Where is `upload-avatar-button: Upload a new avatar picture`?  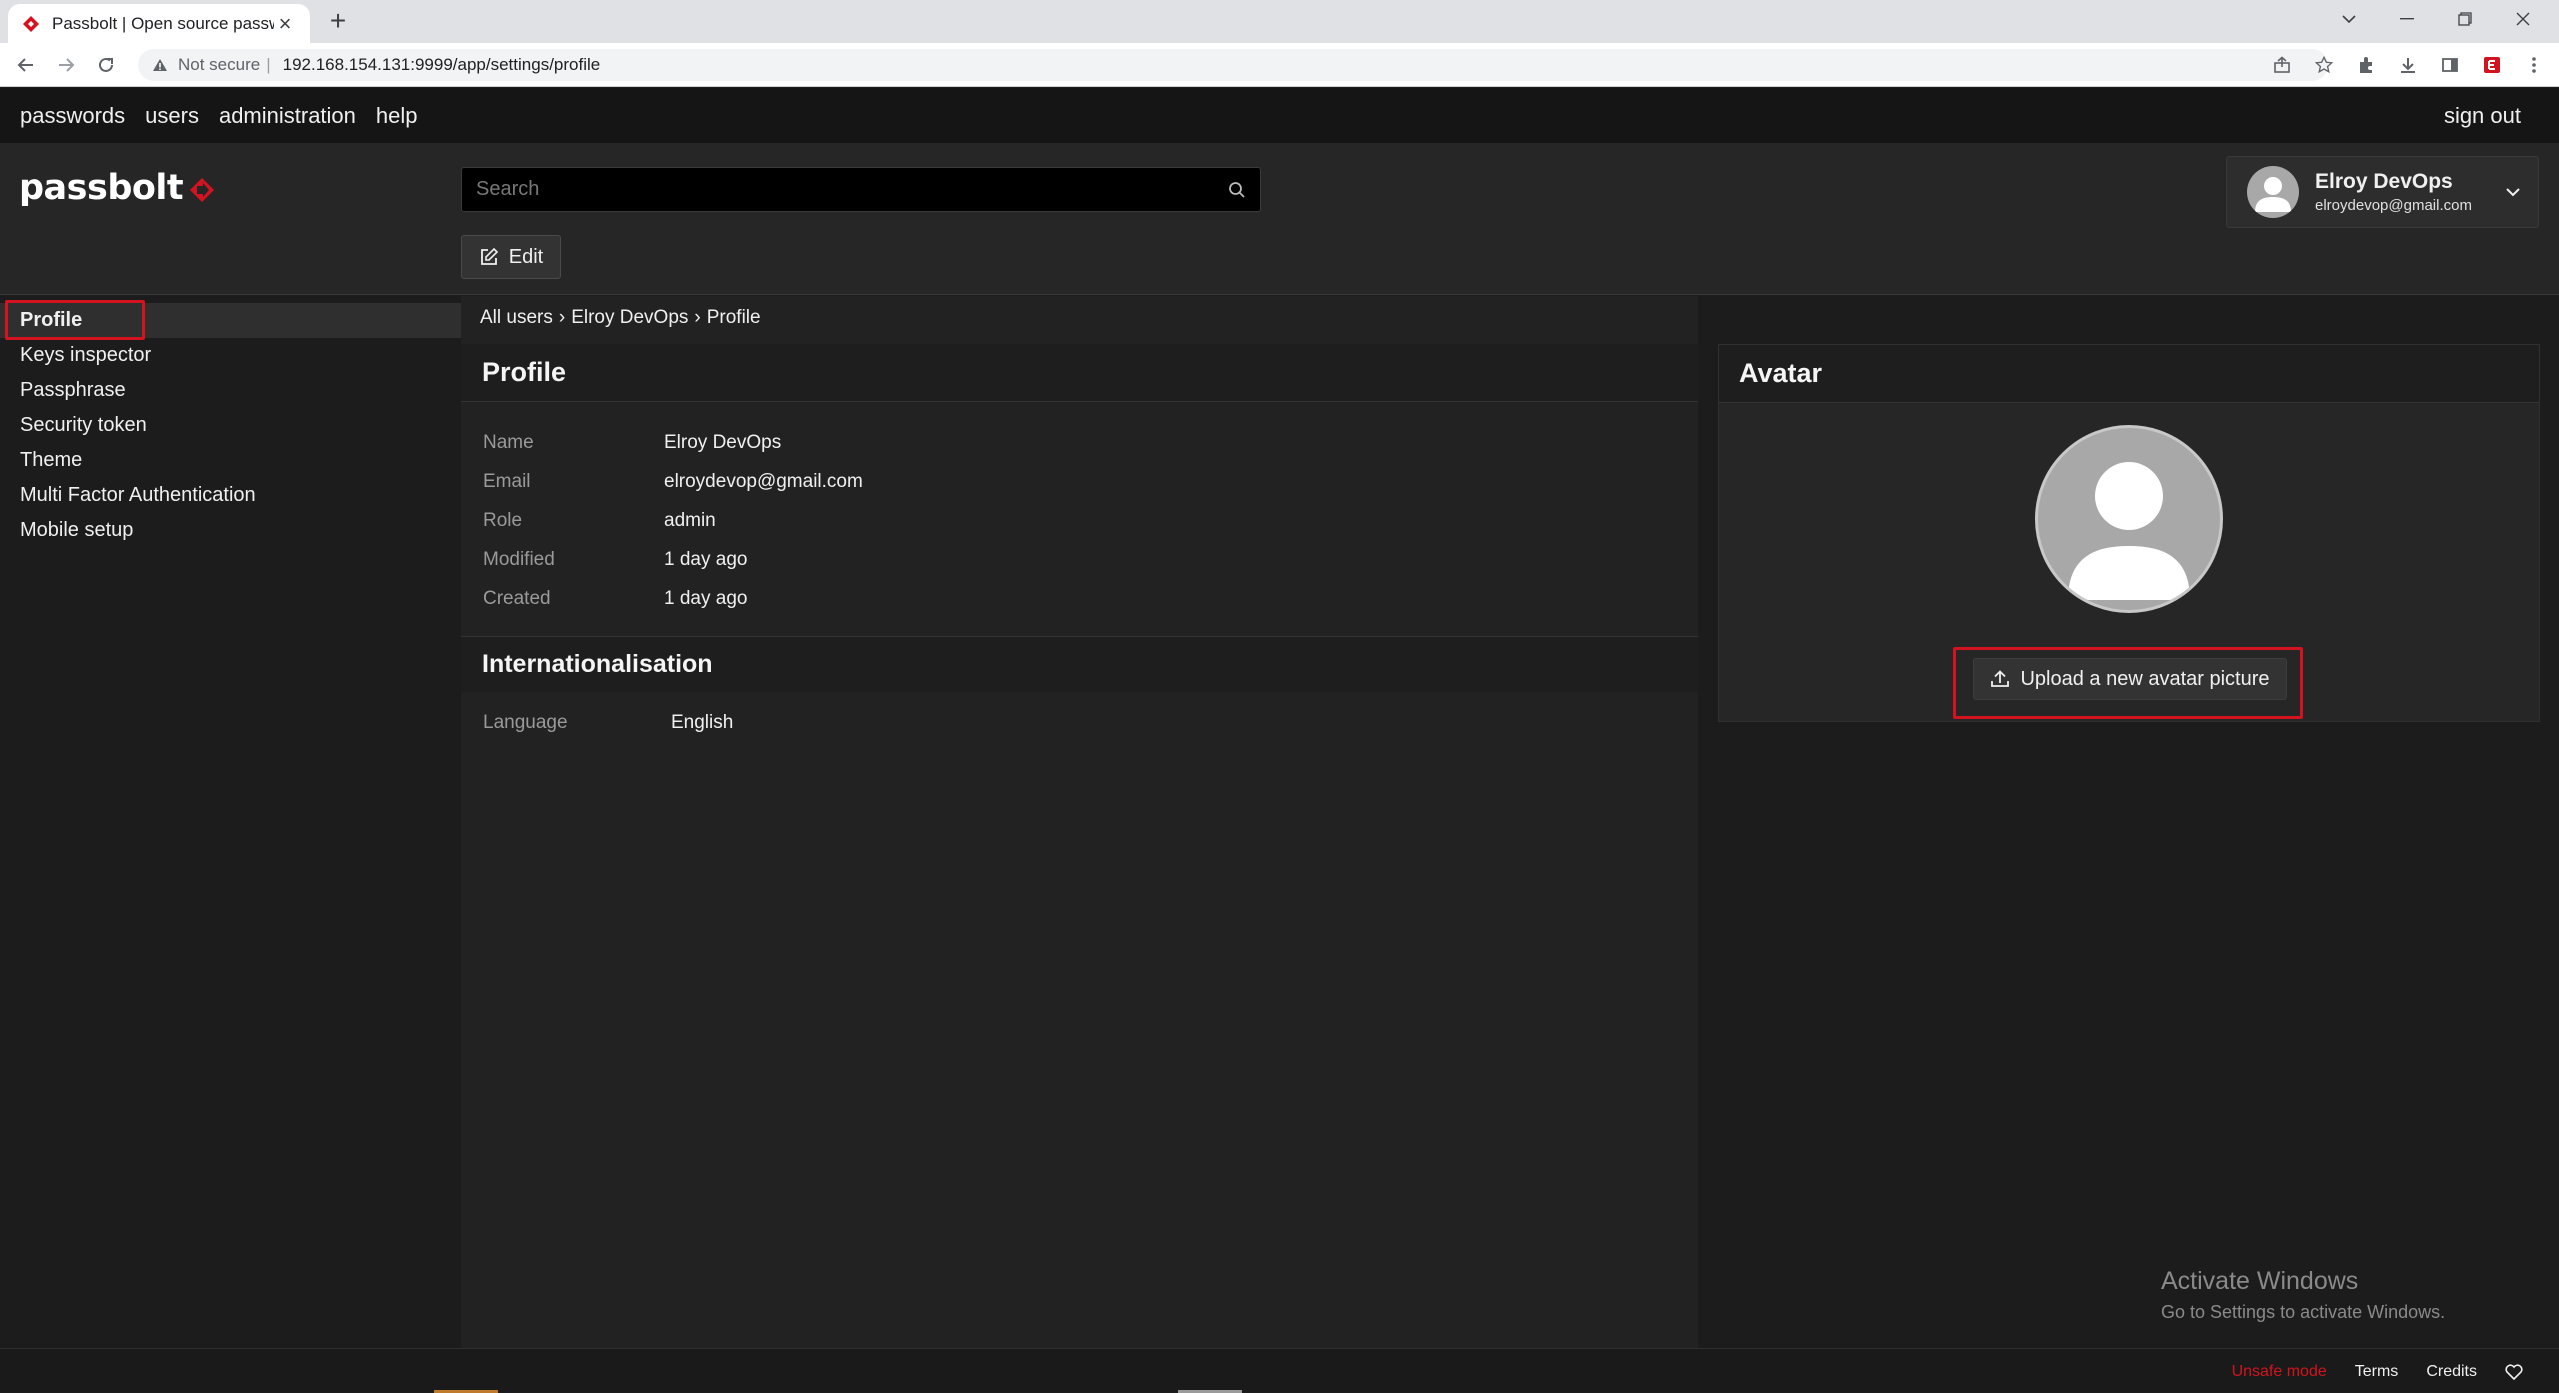
upload-avatar-button: Upload a new avatar picture is located at coordinates (2130, 679).